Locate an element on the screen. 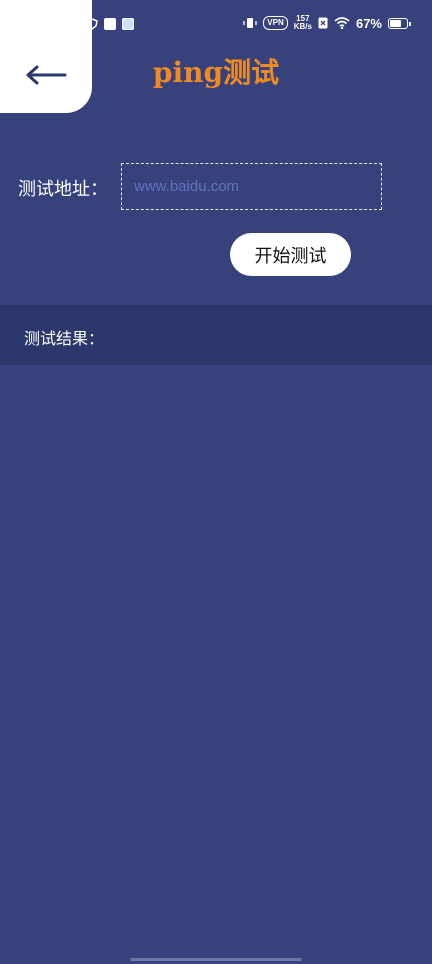 Image resolution: width=432 pixels, height=964 pixels. network-speed-unit: KB/s is located at coordinates (302, 26).